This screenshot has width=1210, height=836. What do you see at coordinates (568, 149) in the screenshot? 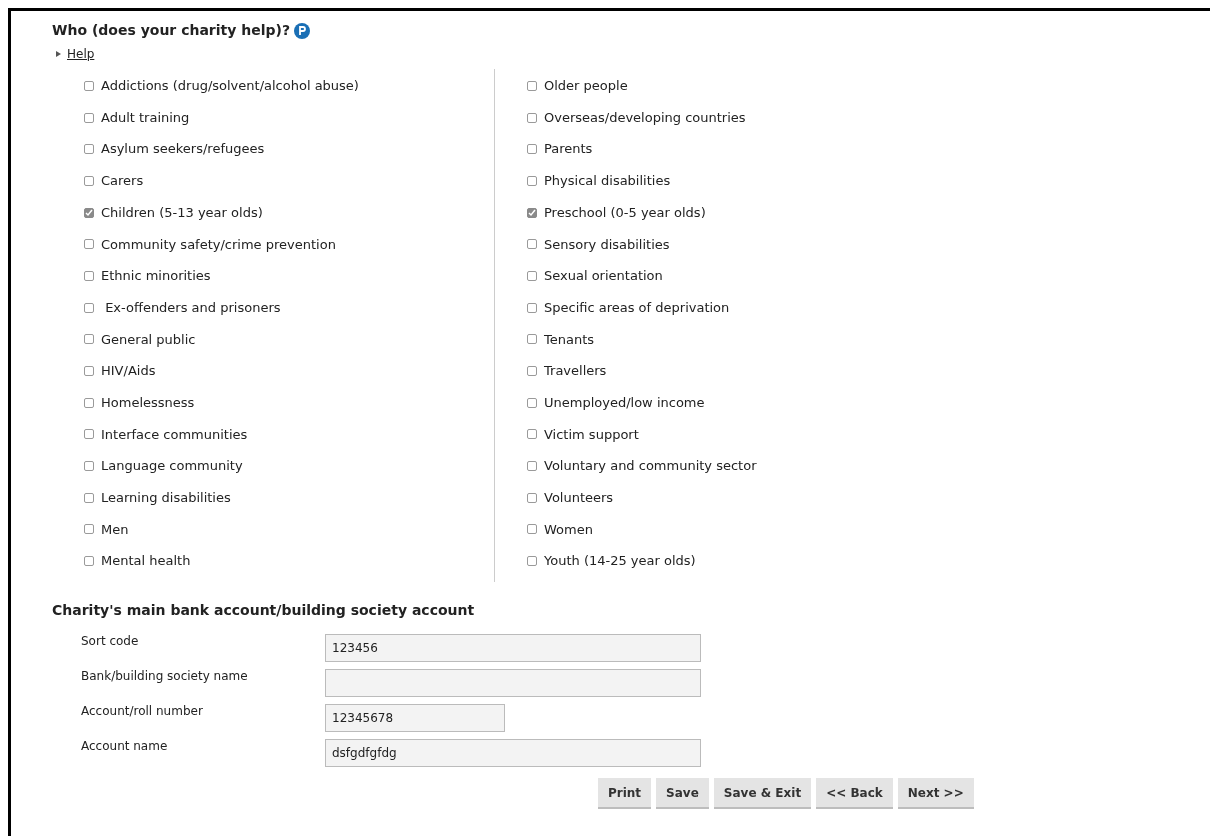
I see `checkbox-label: Parents` at bounding box center [568, 149].